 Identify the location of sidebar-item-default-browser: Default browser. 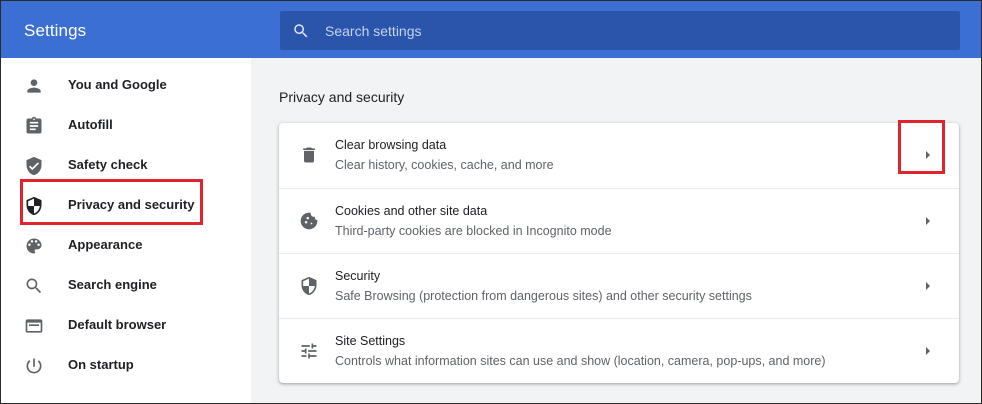
(126, 325).